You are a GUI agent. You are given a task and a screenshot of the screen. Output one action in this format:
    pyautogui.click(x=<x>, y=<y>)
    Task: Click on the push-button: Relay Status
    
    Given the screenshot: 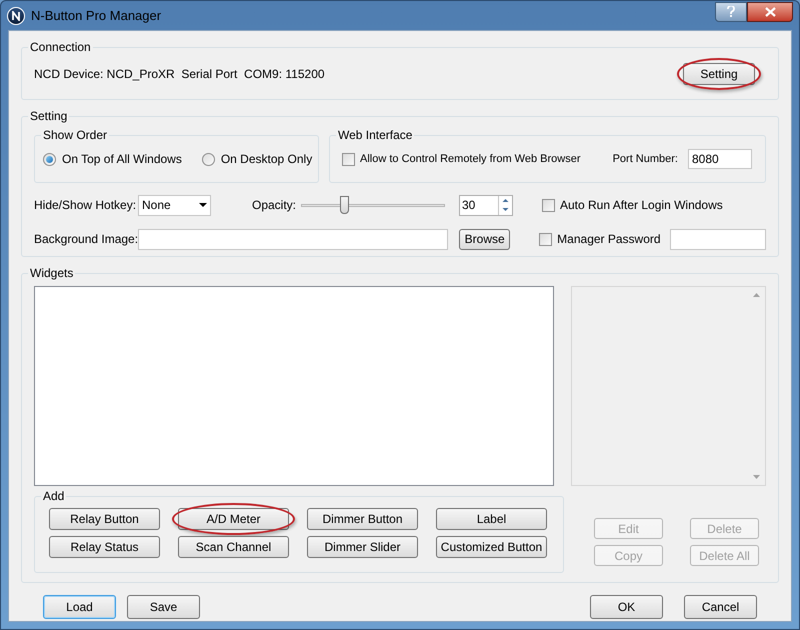 What is the action you would take?
    pyautogui.click(x=104, y=547)
    